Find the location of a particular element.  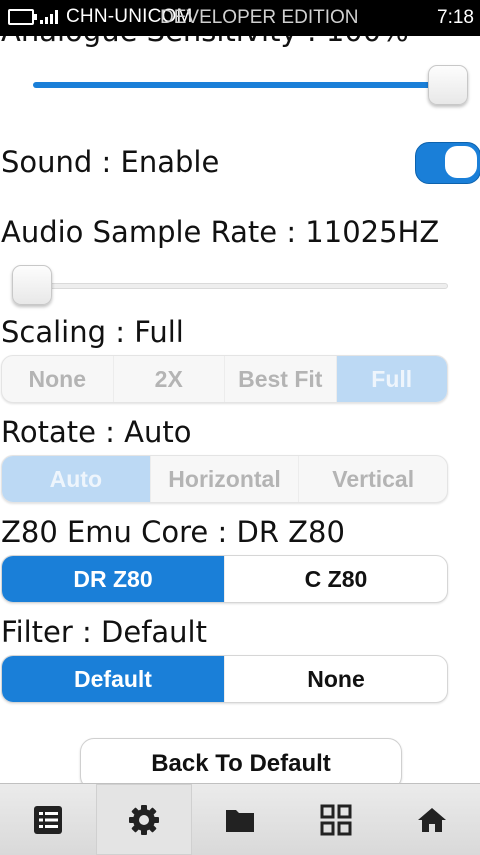

z80-core-segmented-control: DR Z80 C Z80 is located at coordinates (224, 579).